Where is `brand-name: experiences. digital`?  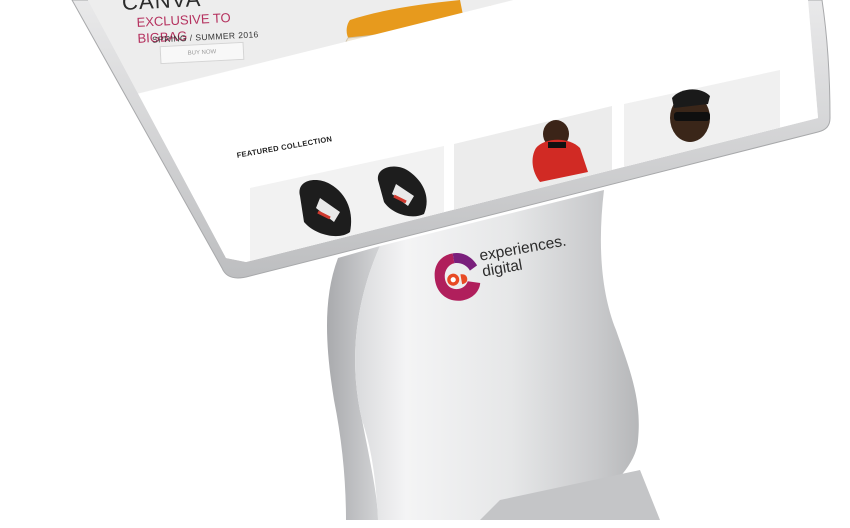 brand-name: experiences. digital is located at coordinates (524, 257).